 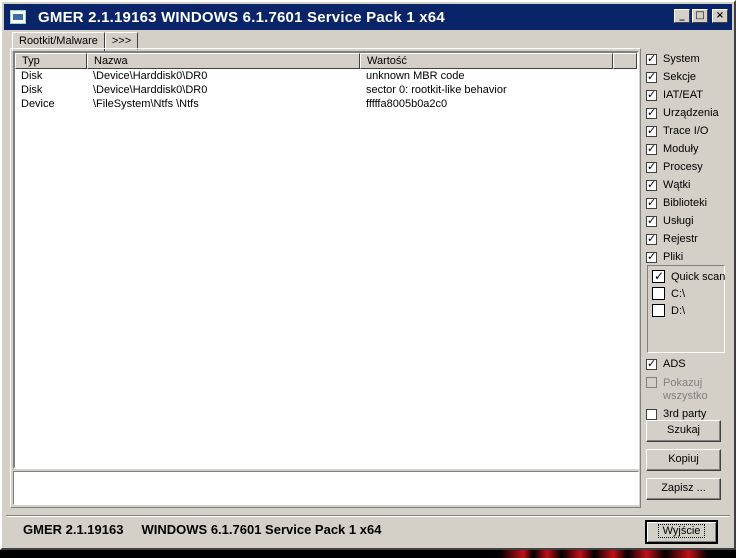 What do you see at coordinates (681, 59) in the screenshot?
I see `option-label: System` at bounding box center [681, 59].